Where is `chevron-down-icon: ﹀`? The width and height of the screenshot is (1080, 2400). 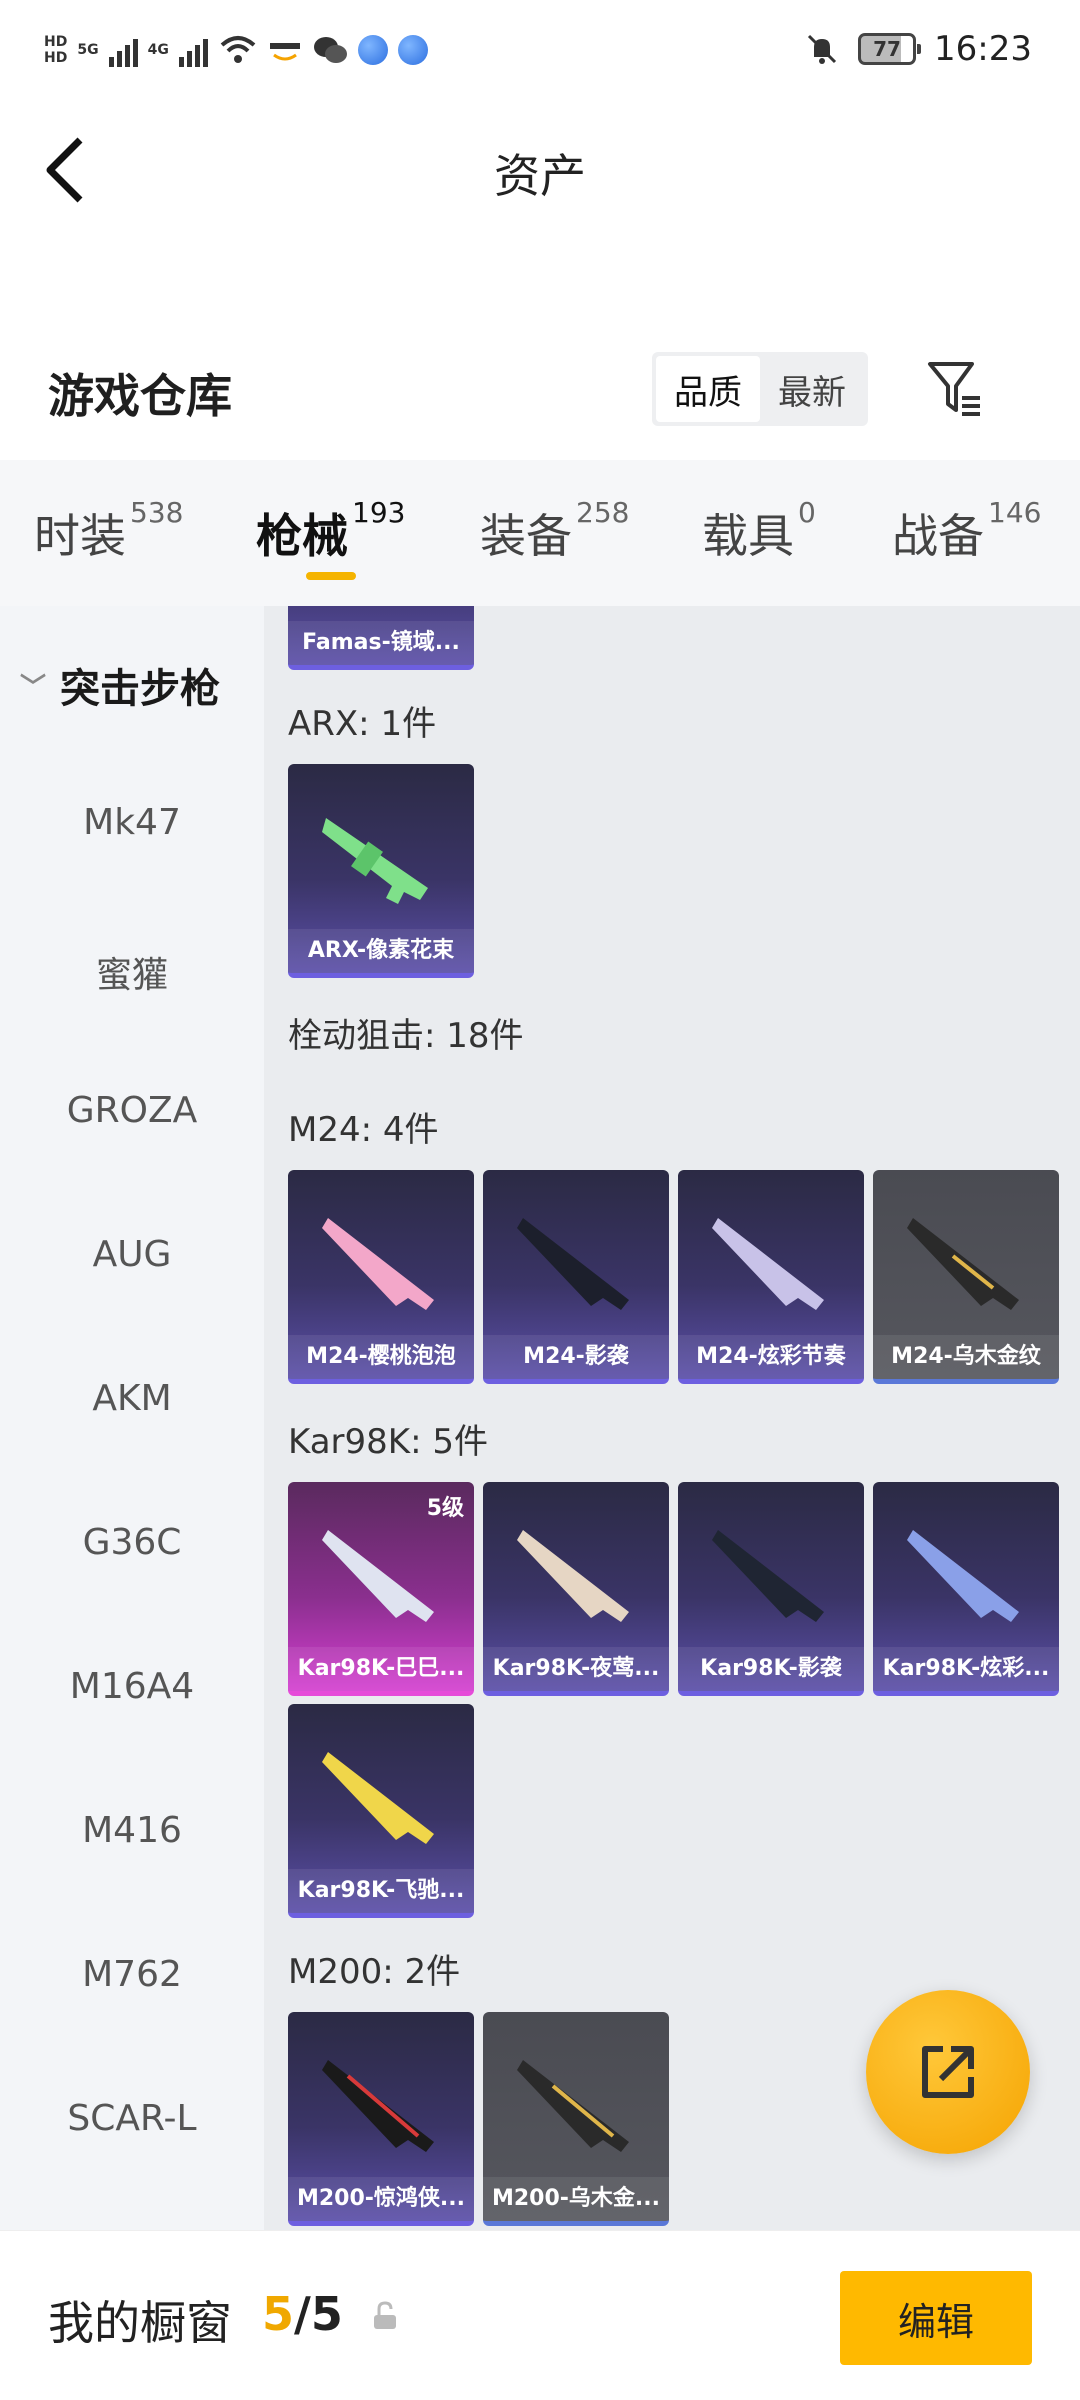 chevron-down-icon: ﹀ is located at coordinates (33, 687).